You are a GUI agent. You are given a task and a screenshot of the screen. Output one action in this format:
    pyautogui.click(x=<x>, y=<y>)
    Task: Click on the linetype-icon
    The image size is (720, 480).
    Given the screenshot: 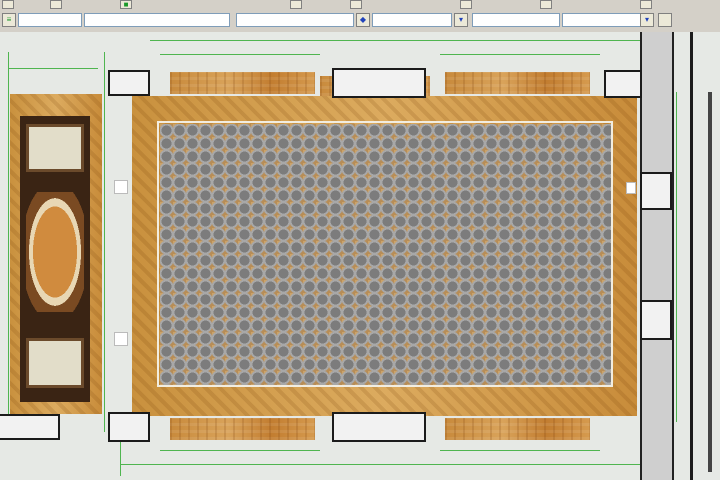 What is the action you would take?
    pyautogui.click(x=546, y=4)
    